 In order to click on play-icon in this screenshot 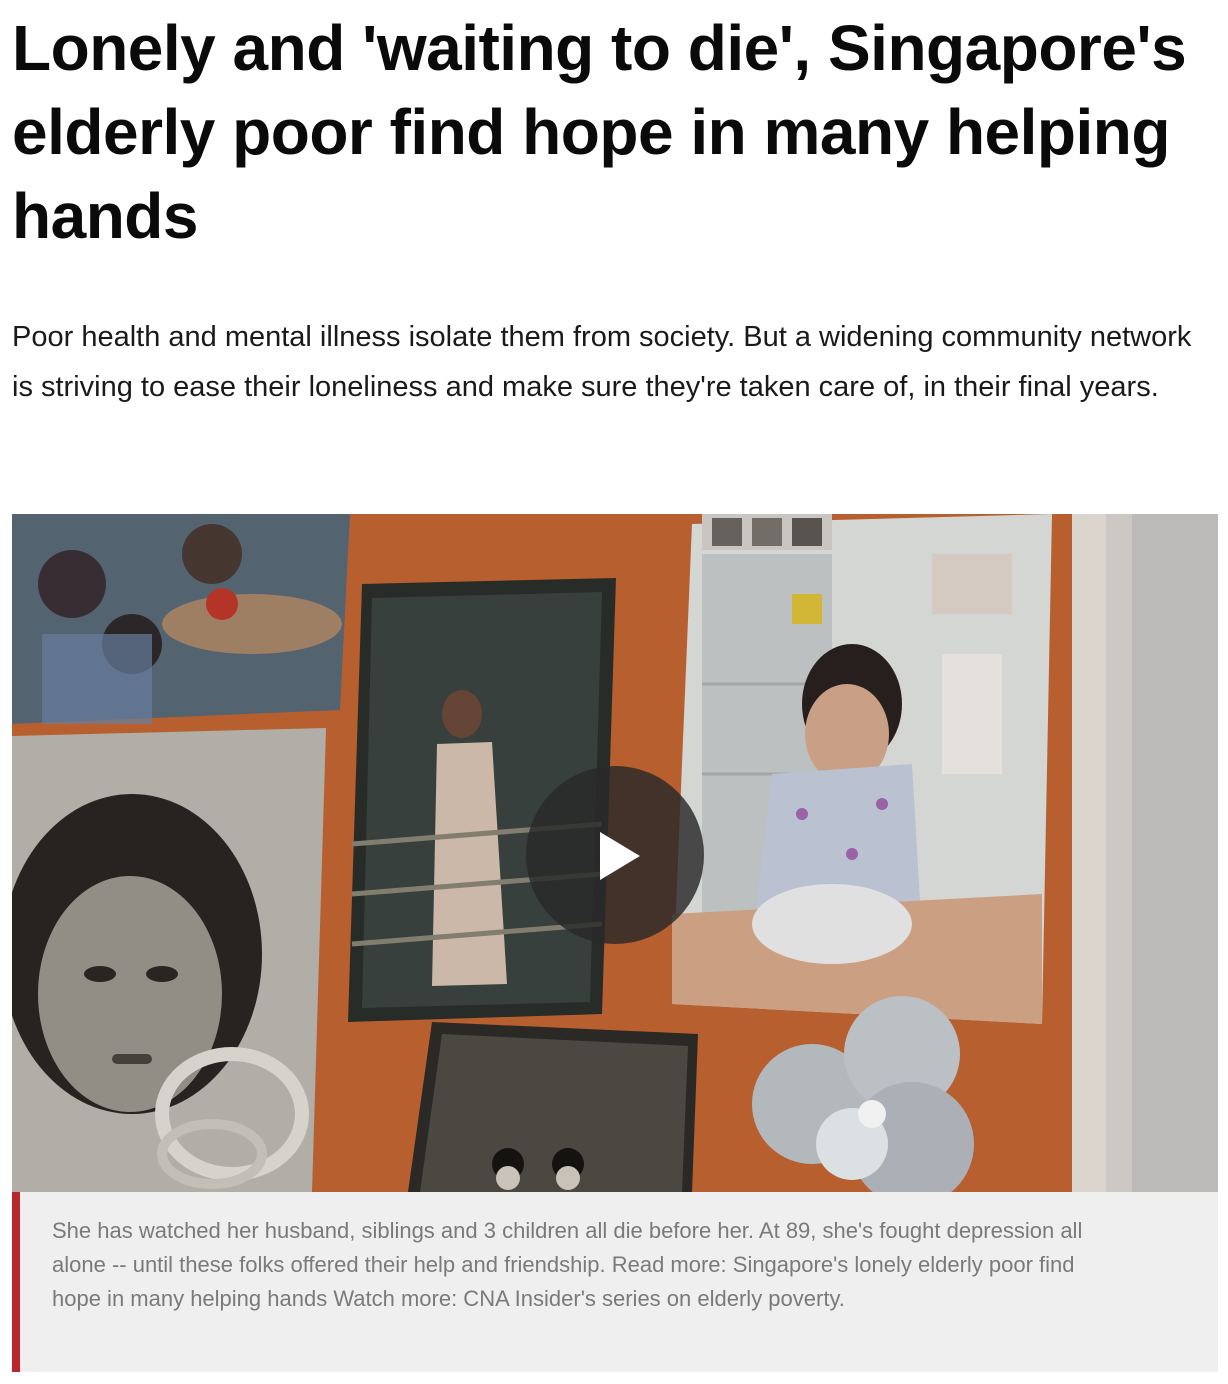, I will do `click(620, 856)`.